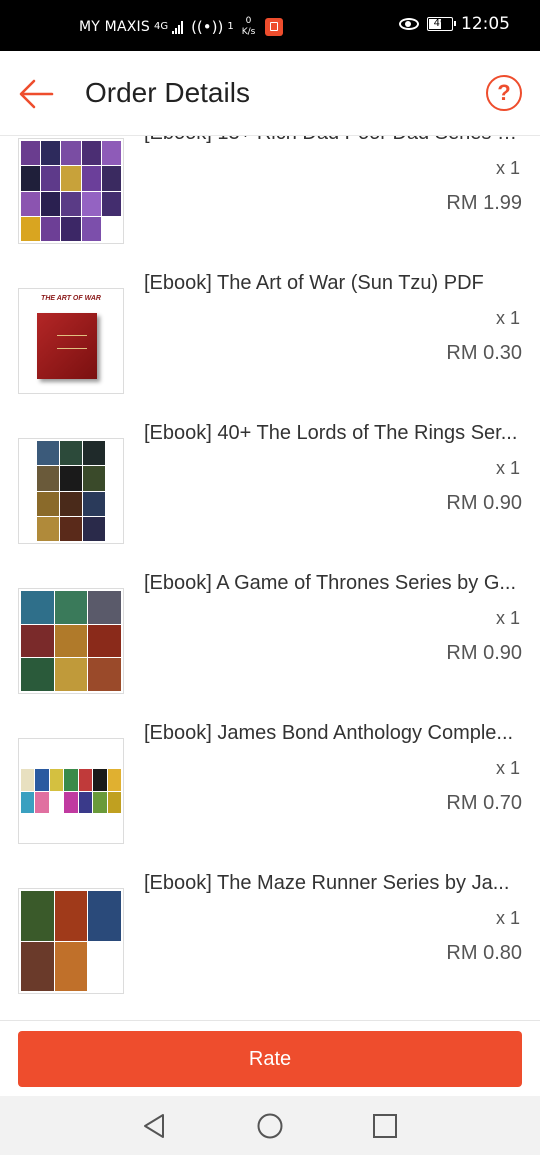 Image resolution: width=540 pixels, height=1155 pixels. Describe the element at coordinates (167, 92) in the screenshot. I see `page-title: Order Details` at that location.